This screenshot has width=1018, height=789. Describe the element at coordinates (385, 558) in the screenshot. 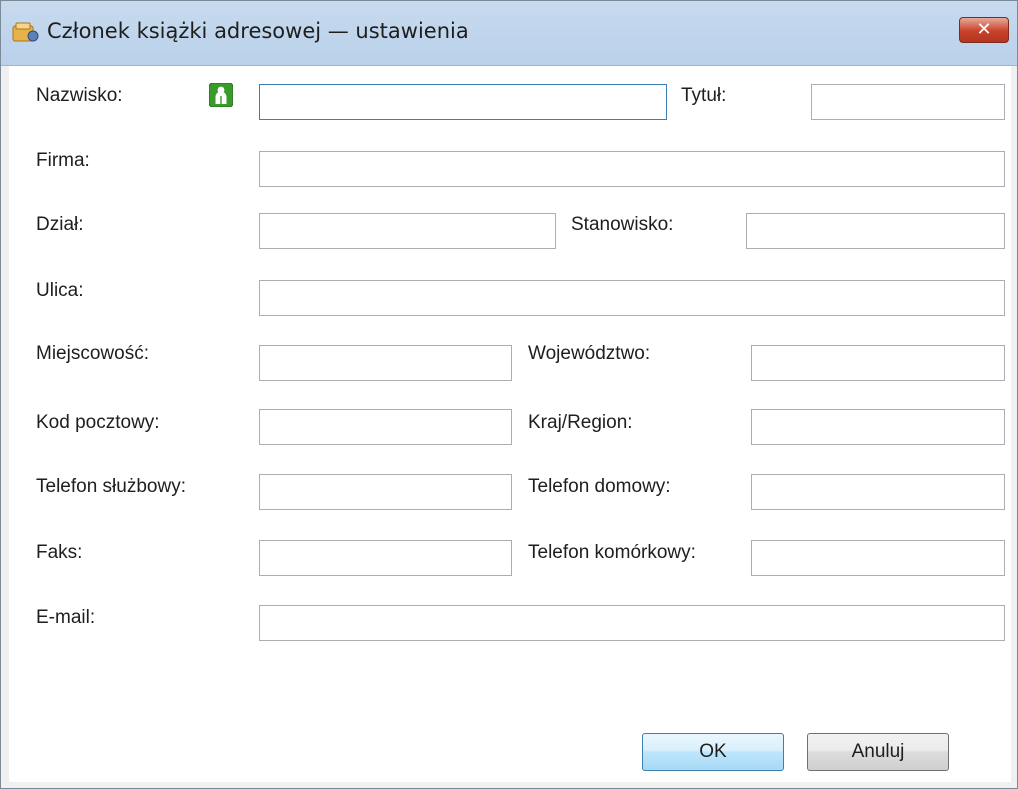

I see `fax-input` at that location.